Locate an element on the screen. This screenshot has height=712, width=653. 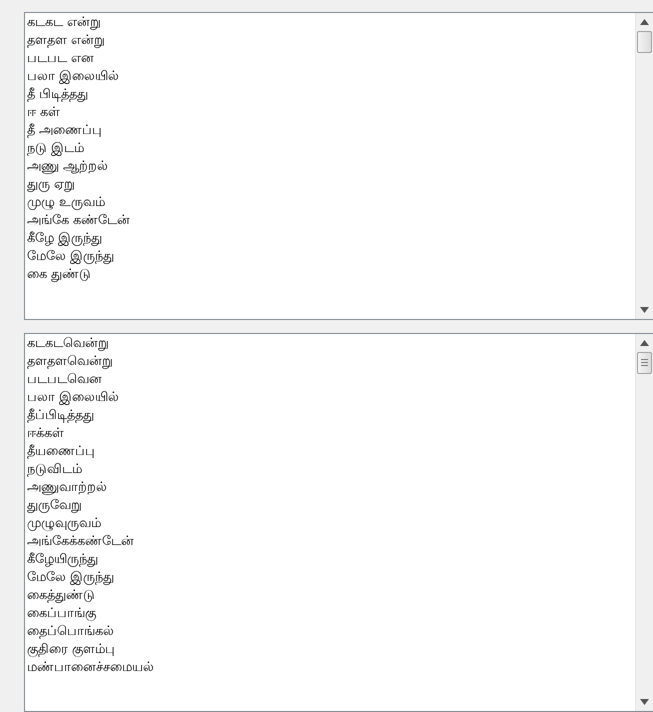
text-line: நடு இடம் is located at coordinates (55, 149).